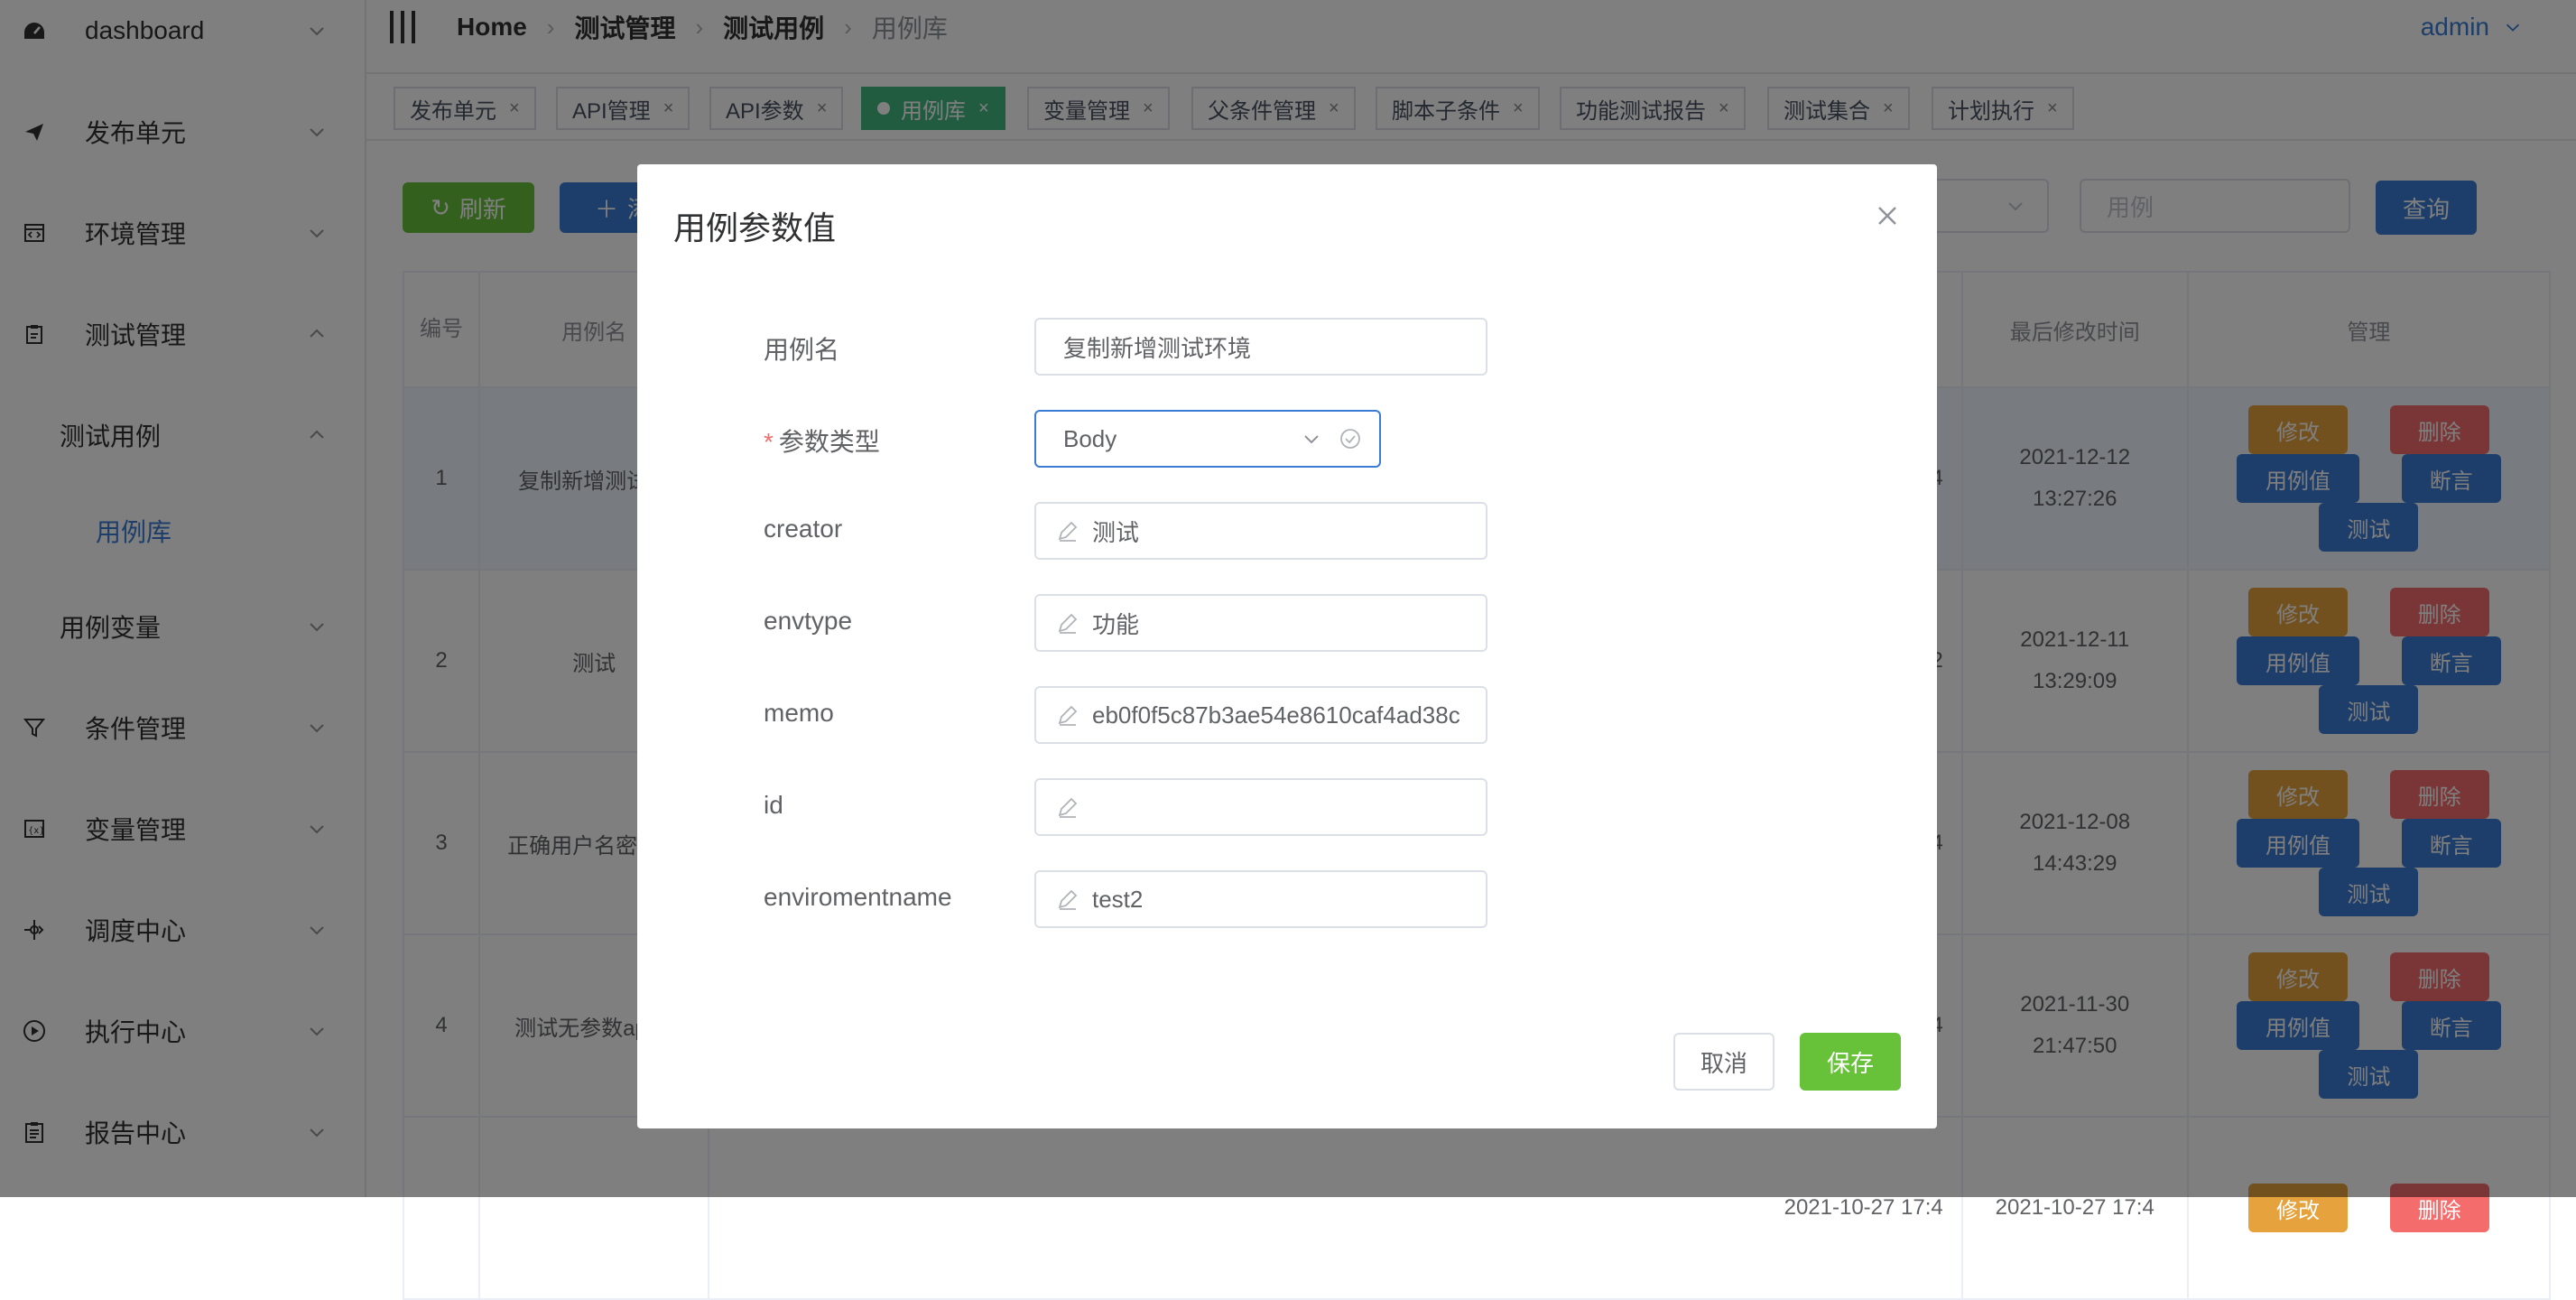 Image resolution: width=2576 pixels, height=1300 pixels. Describe the element at coordinates (1260, 807) in the screenshot. I see `id-input` at that location.